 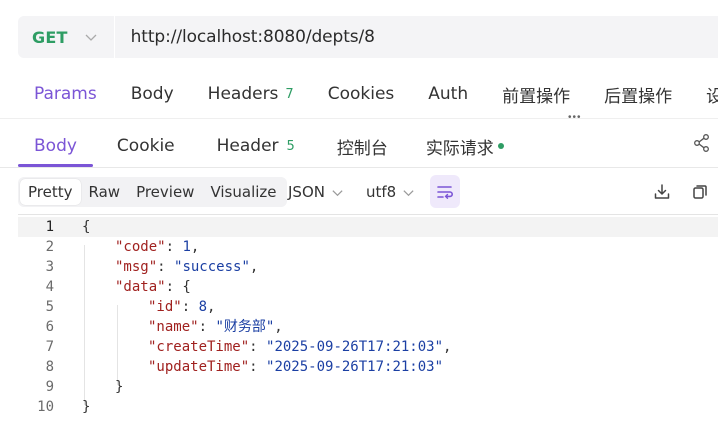 What do you see at coordinates (49, 267) in the screenshot?
I see `line-number: 3` at bounding box center [49, 267].